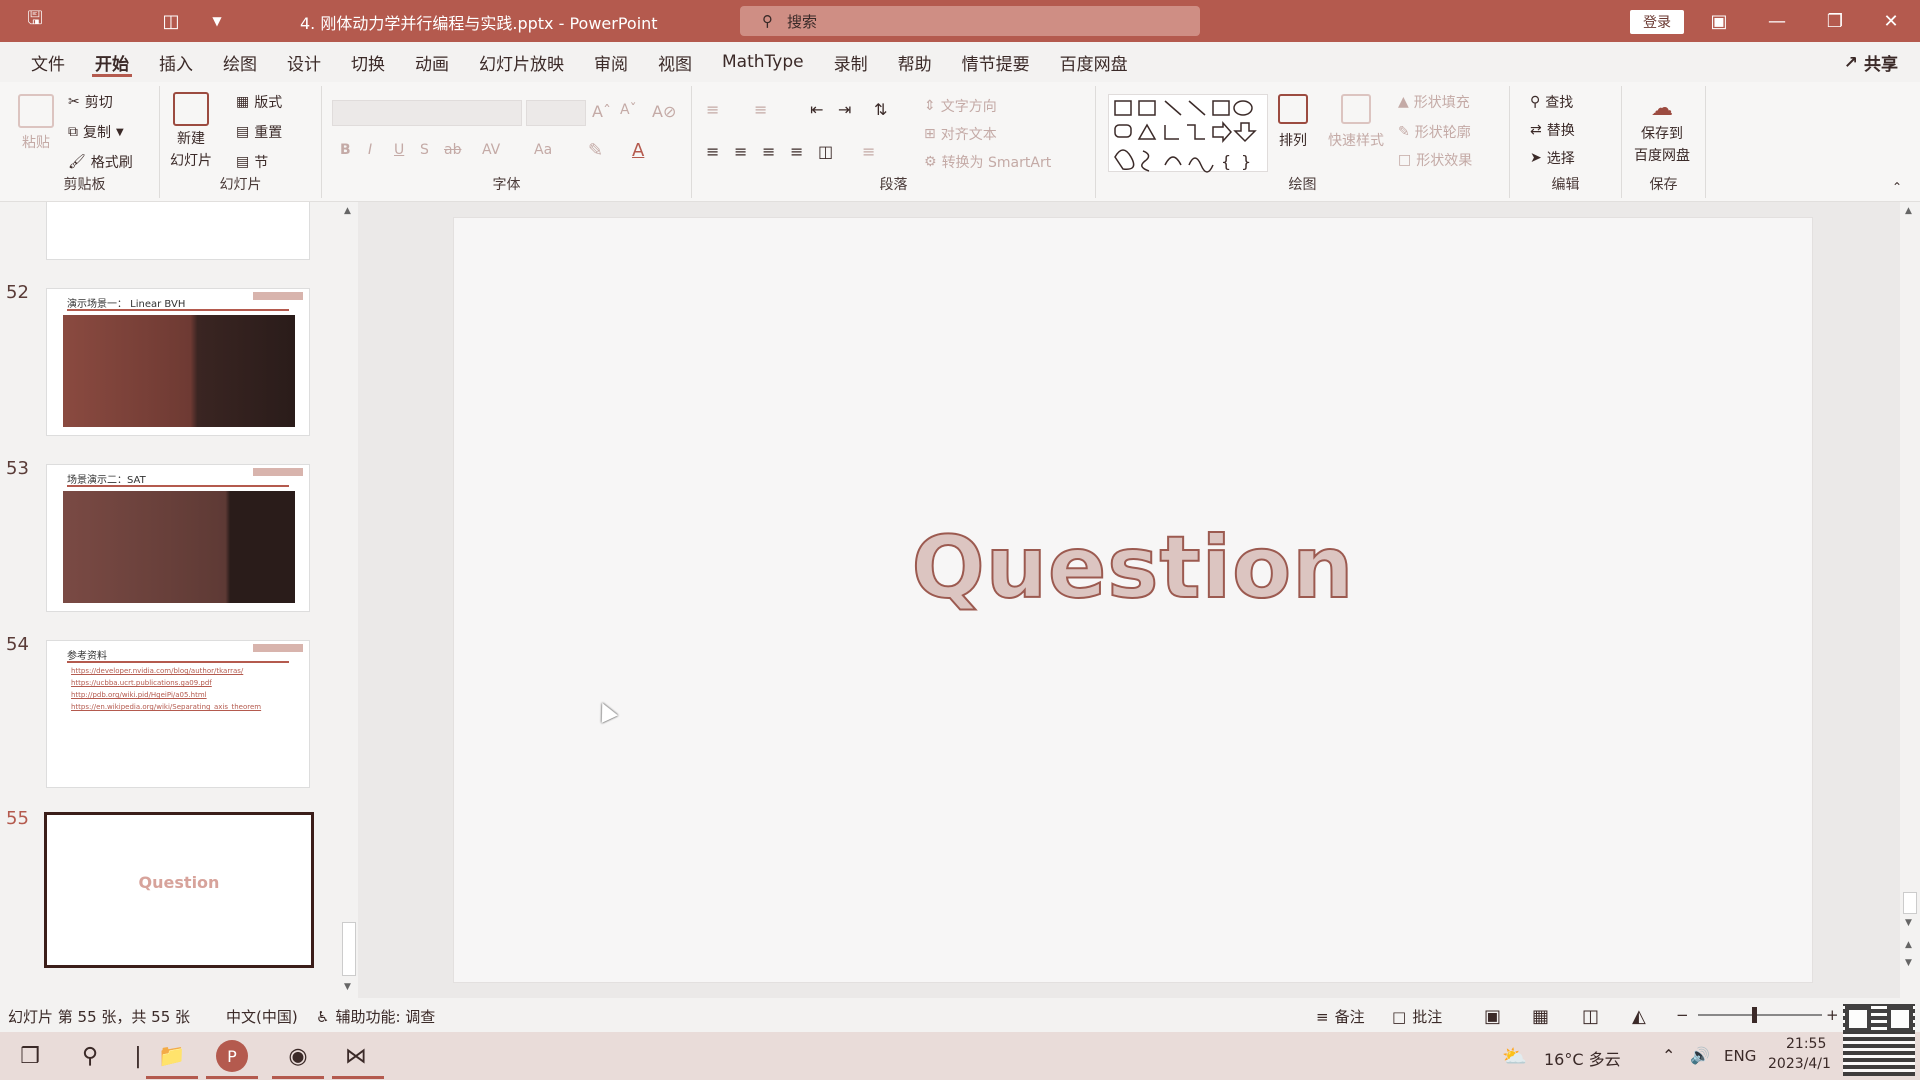 This screenshot has width=1920, height=1080. What do you see at coordinates (1551, 102) in the screenshot?
I see `find-button: ⚲ 查找` at bounding box center [1551, 102].